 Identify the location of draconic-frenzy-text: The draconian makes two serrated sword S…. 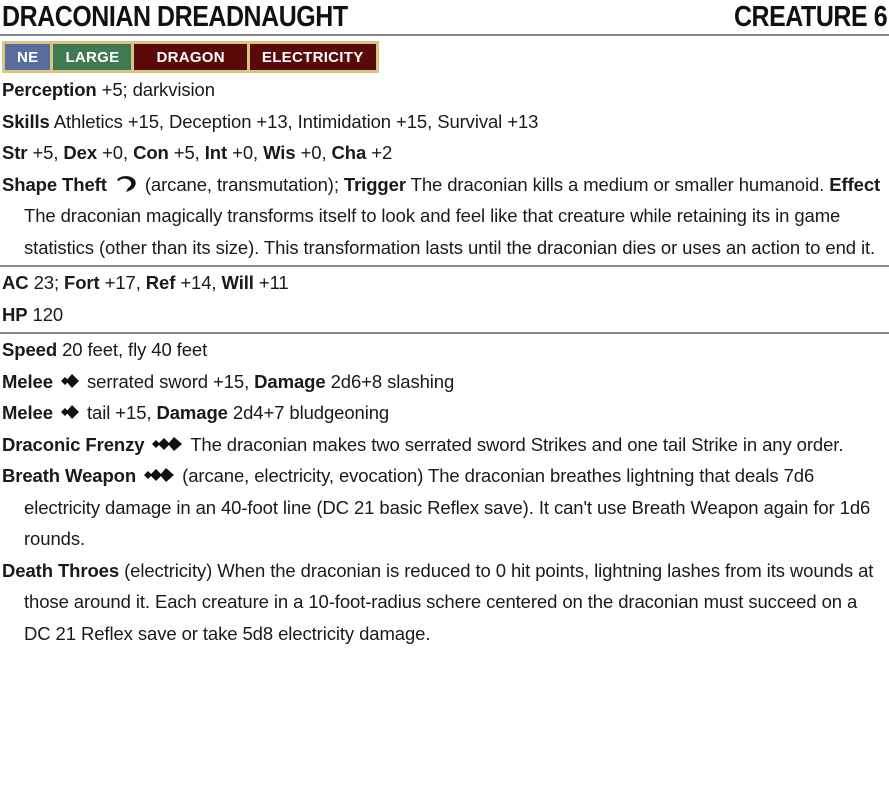
(514, 444).